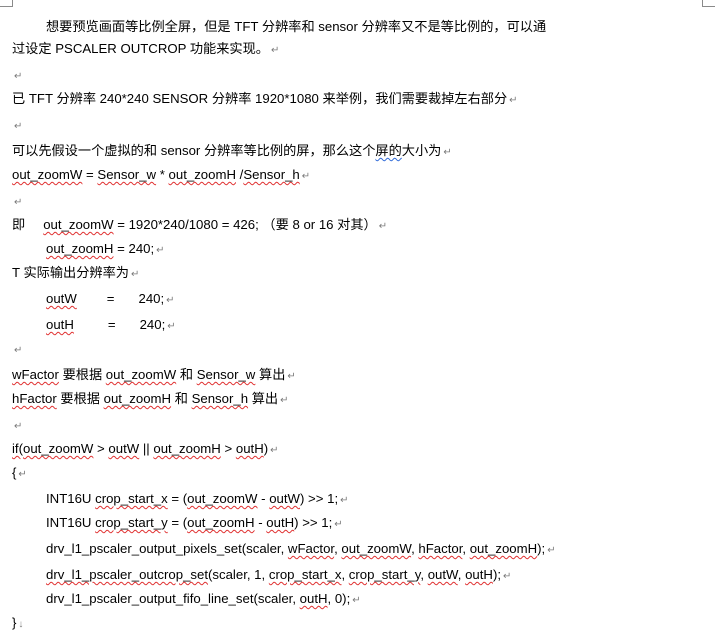 The height and width of the screenshot is (638, 716). What do you see at coordinates (232, 150) in the screenshot?
I see `paragraph-line-6: 可以先假设一个虚拟的和 sensor 分辨率等比例的屏，那么这个屏的大小为 ↵` at bounding box center [232, 150].